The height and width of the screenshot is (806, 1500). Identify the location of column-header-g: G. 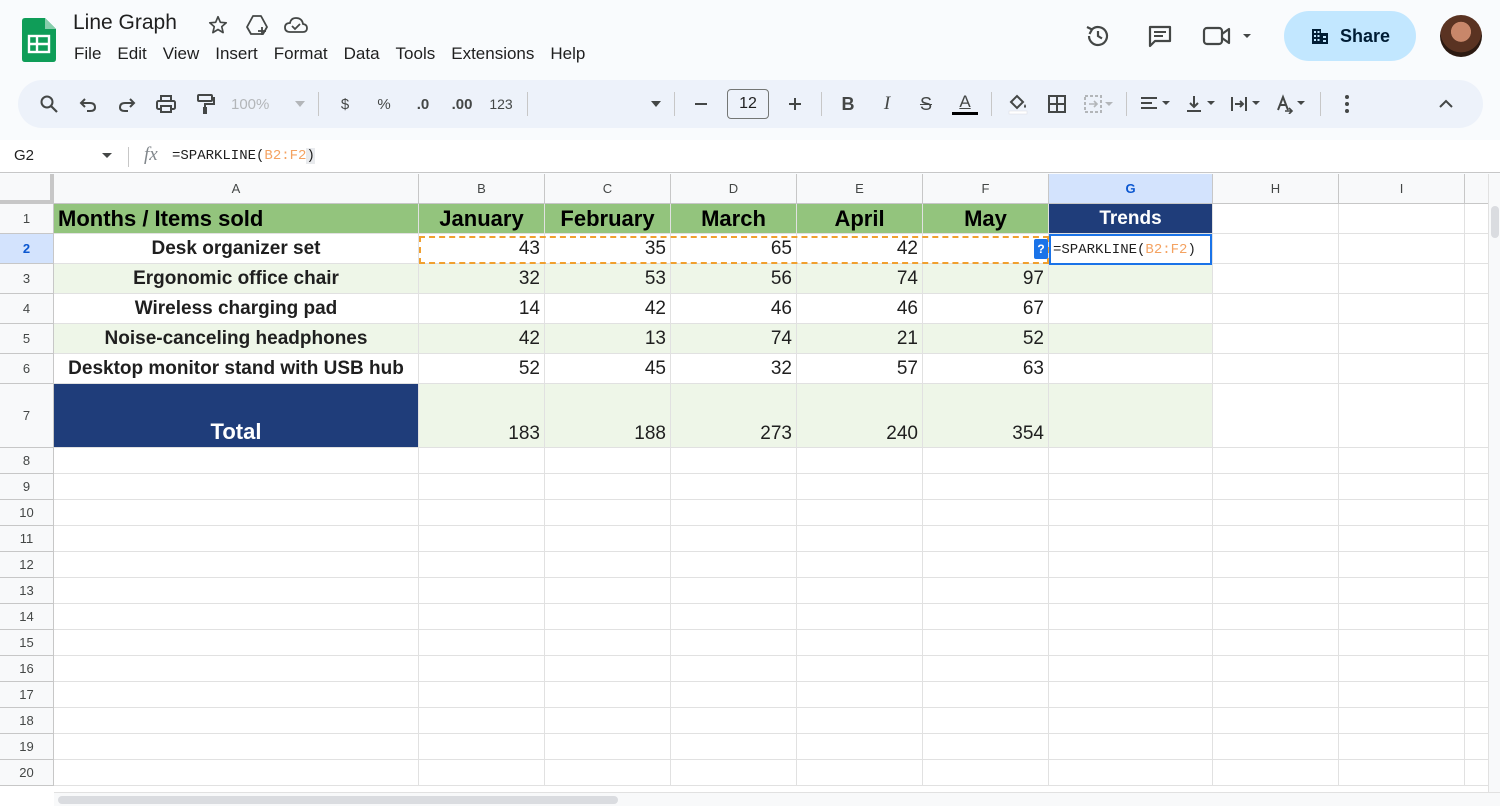
(1131, 189).